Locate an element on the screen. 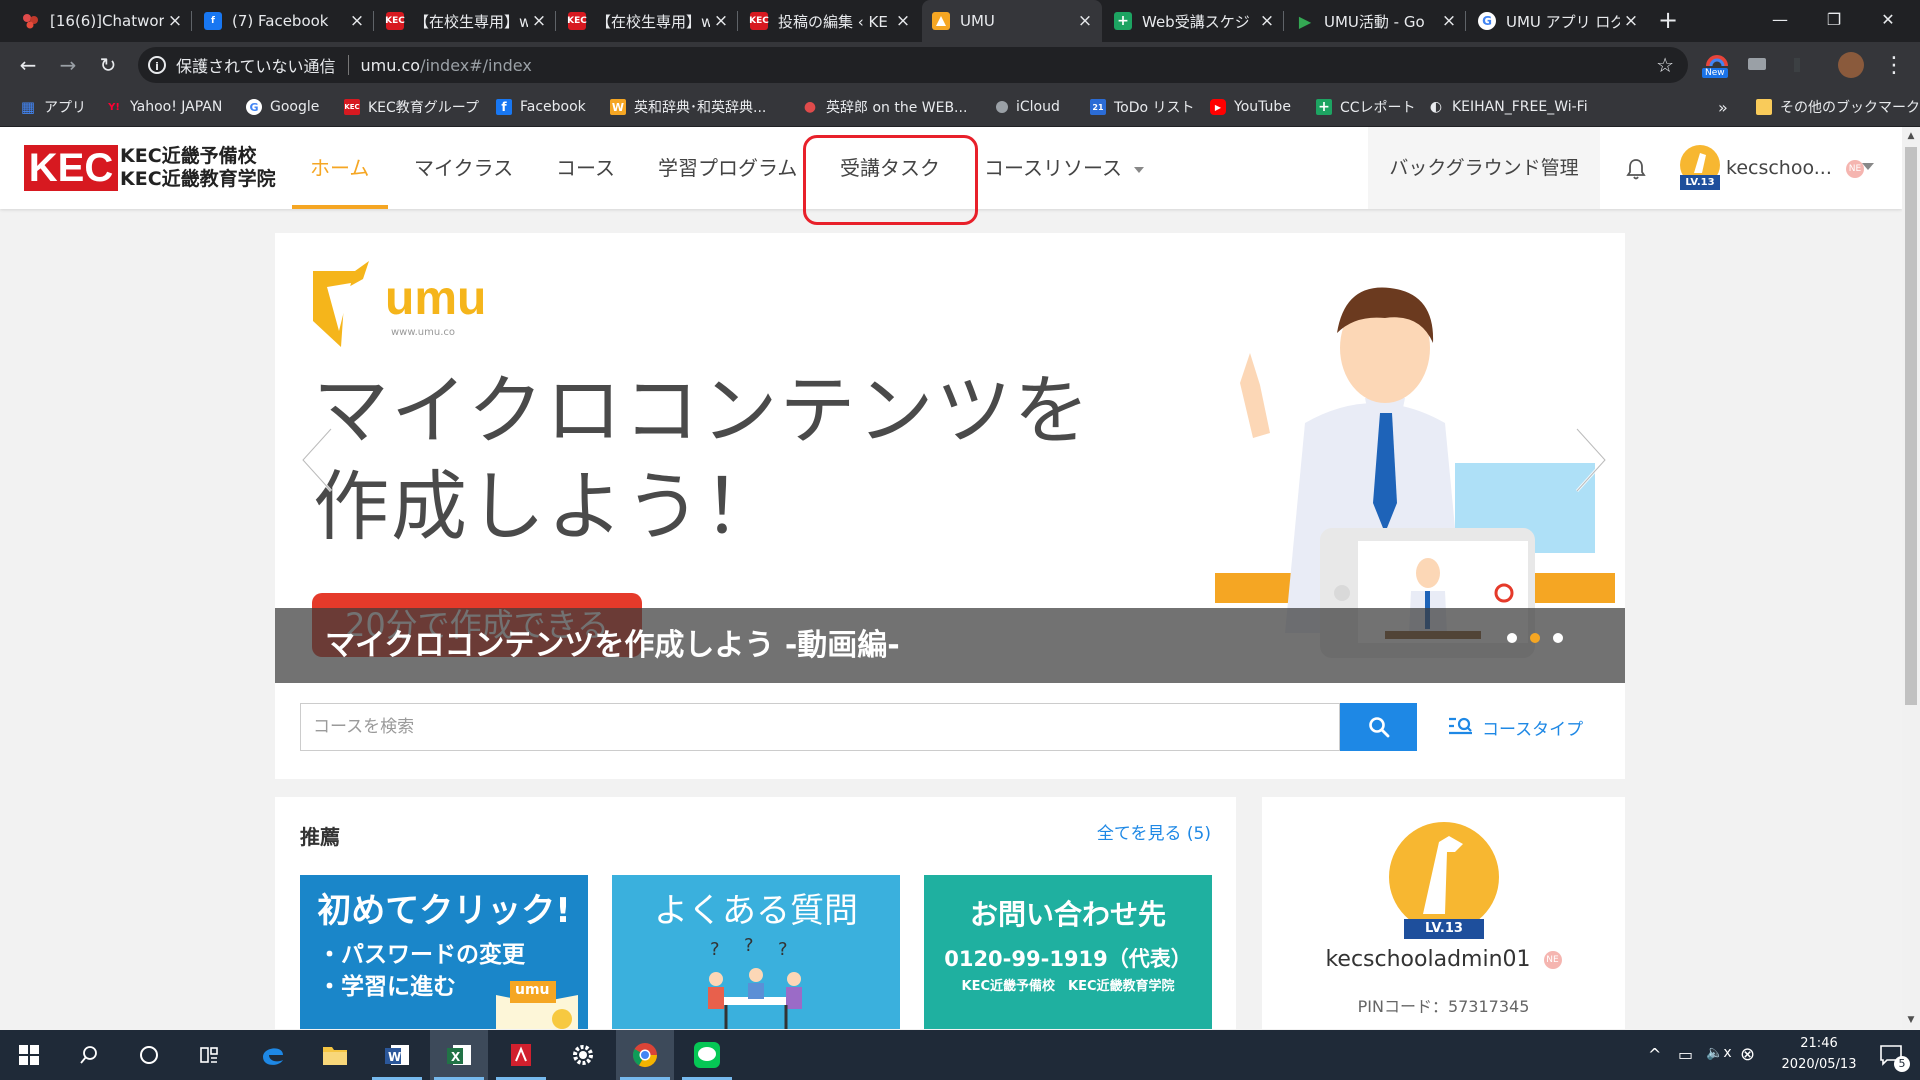 This screenshot has width=1920, height=1080. windows-start-button is located at coordinates (29, 1055).